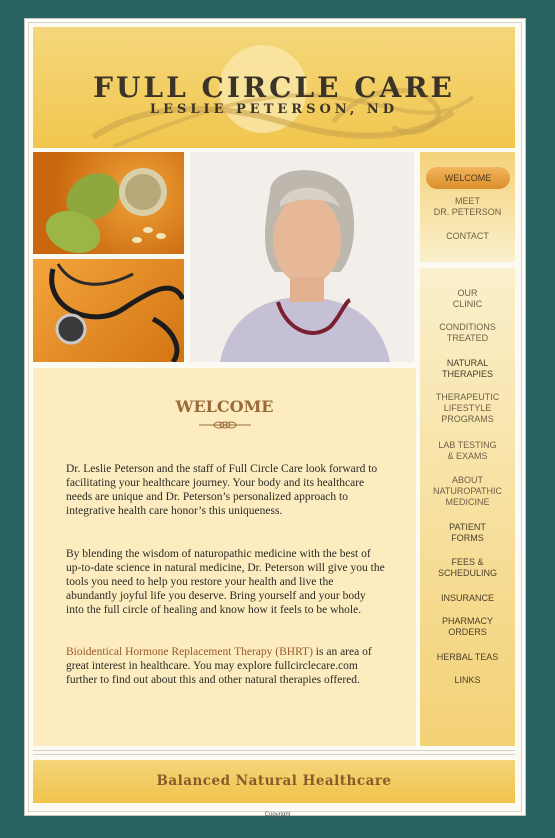 This screenshot has width=555, height=838. Describe the element at coordinates (225, 425) in the screenshot. I see `flourish-icon` at that location.